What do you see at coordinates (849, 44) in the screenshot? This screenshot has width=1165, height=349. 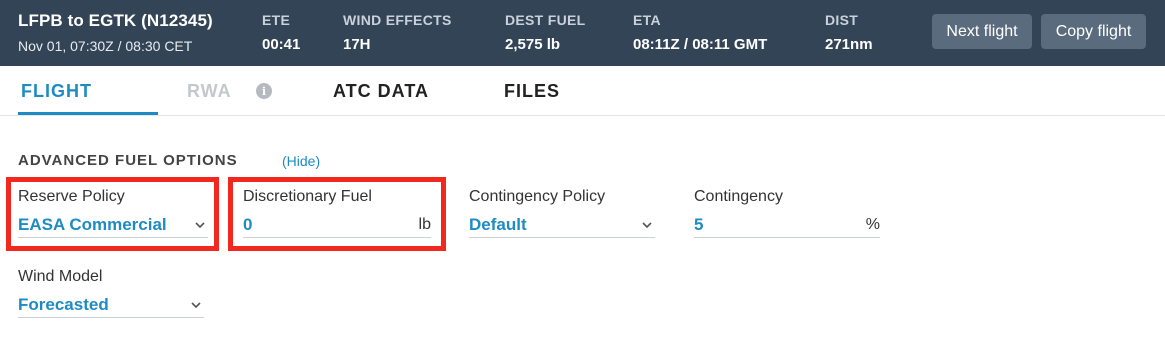 I see `stat-value: 271nm` at bounding box center [849, 44].